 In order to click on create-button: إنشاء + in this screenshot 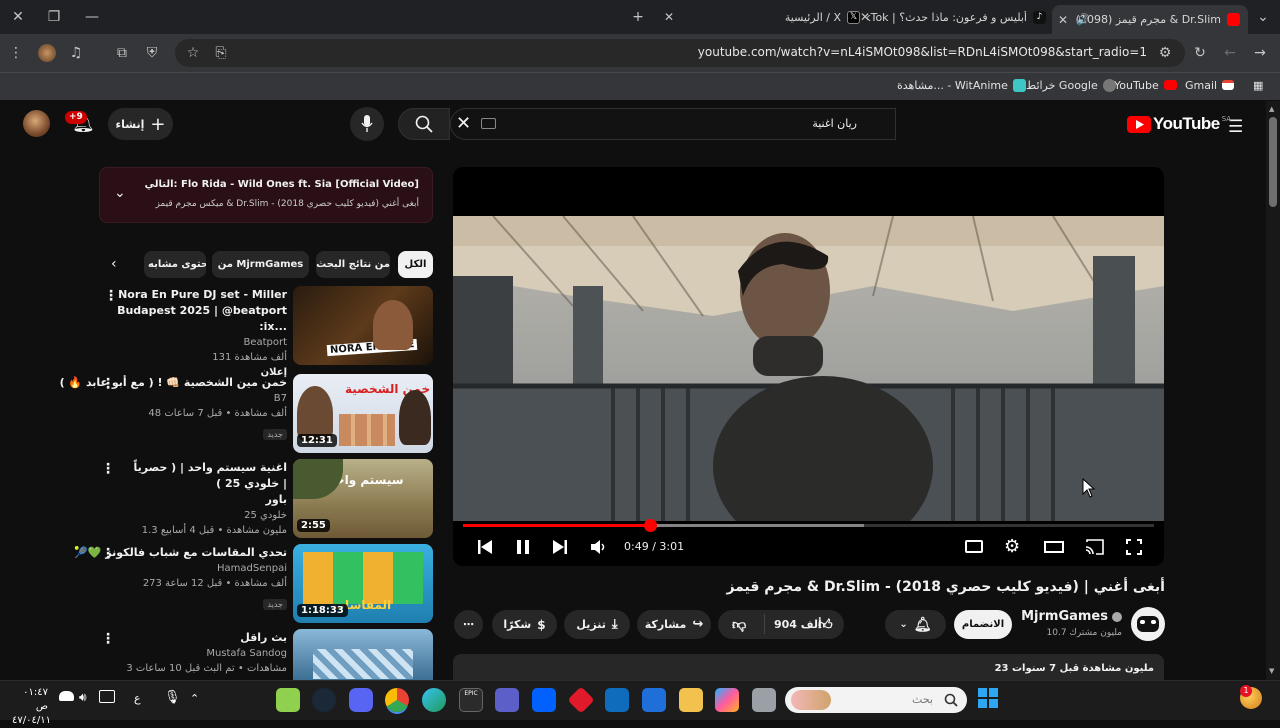, I will do `click(140, 124)`.